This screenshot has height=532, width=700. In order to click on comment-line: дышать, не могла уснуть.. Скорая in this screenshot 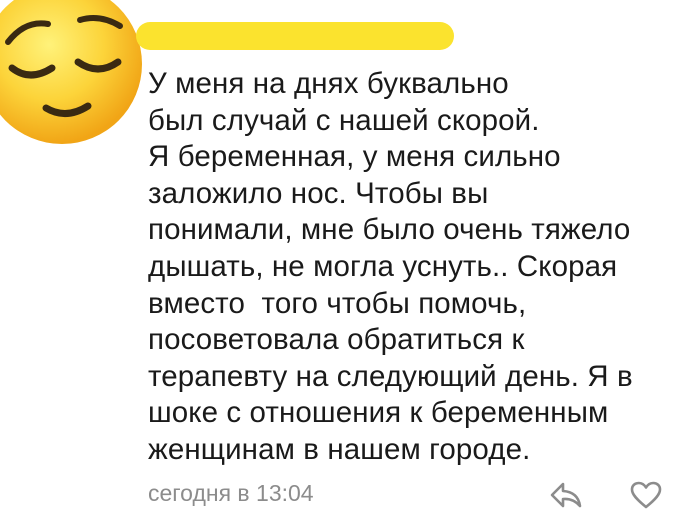, I will do `click(383, 266)`.